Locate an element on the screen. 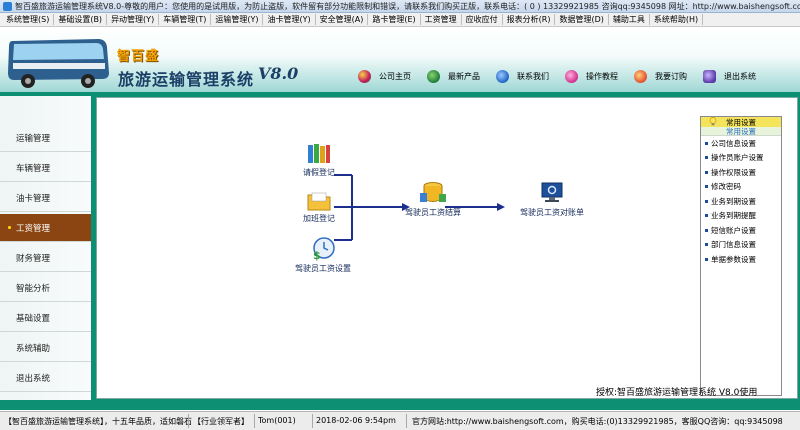  settings-department-info: 部门信息设置 is located at coordinates (741, 245).